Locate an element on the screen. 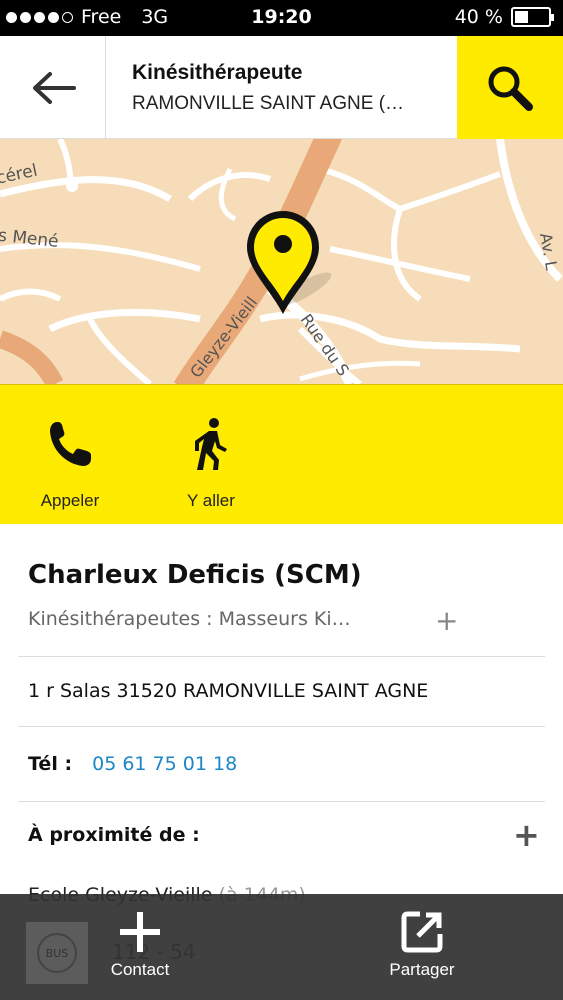 This screenshot has width=563, height=1000. walking-person-icon is located at coordinates (211, 444).